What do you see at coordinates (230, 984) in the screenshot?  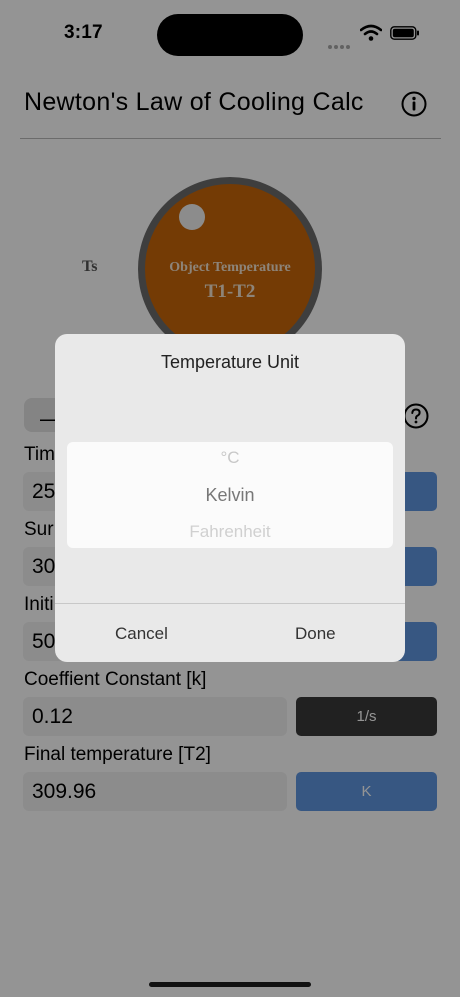 I see `home-indicator` at bounding box center [230, 984].